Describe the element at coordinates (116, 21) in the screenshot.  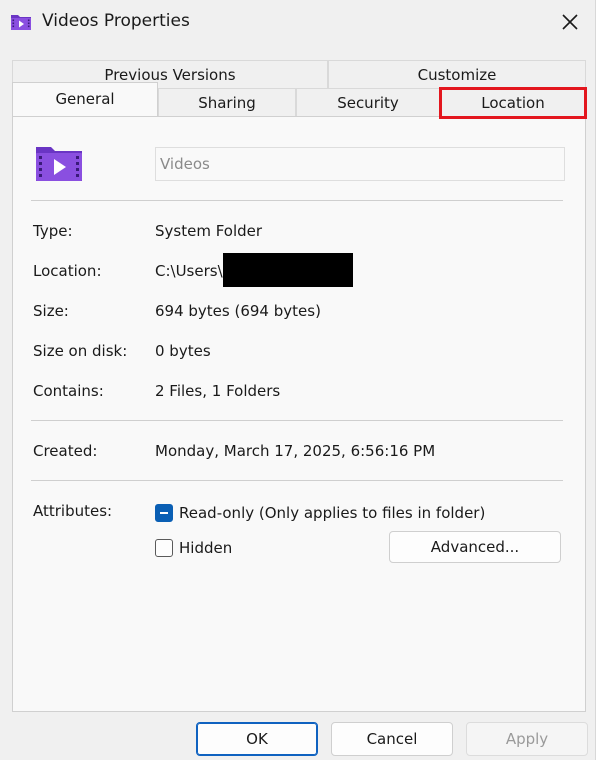
I see `window-title: Videos Properties` at that location.